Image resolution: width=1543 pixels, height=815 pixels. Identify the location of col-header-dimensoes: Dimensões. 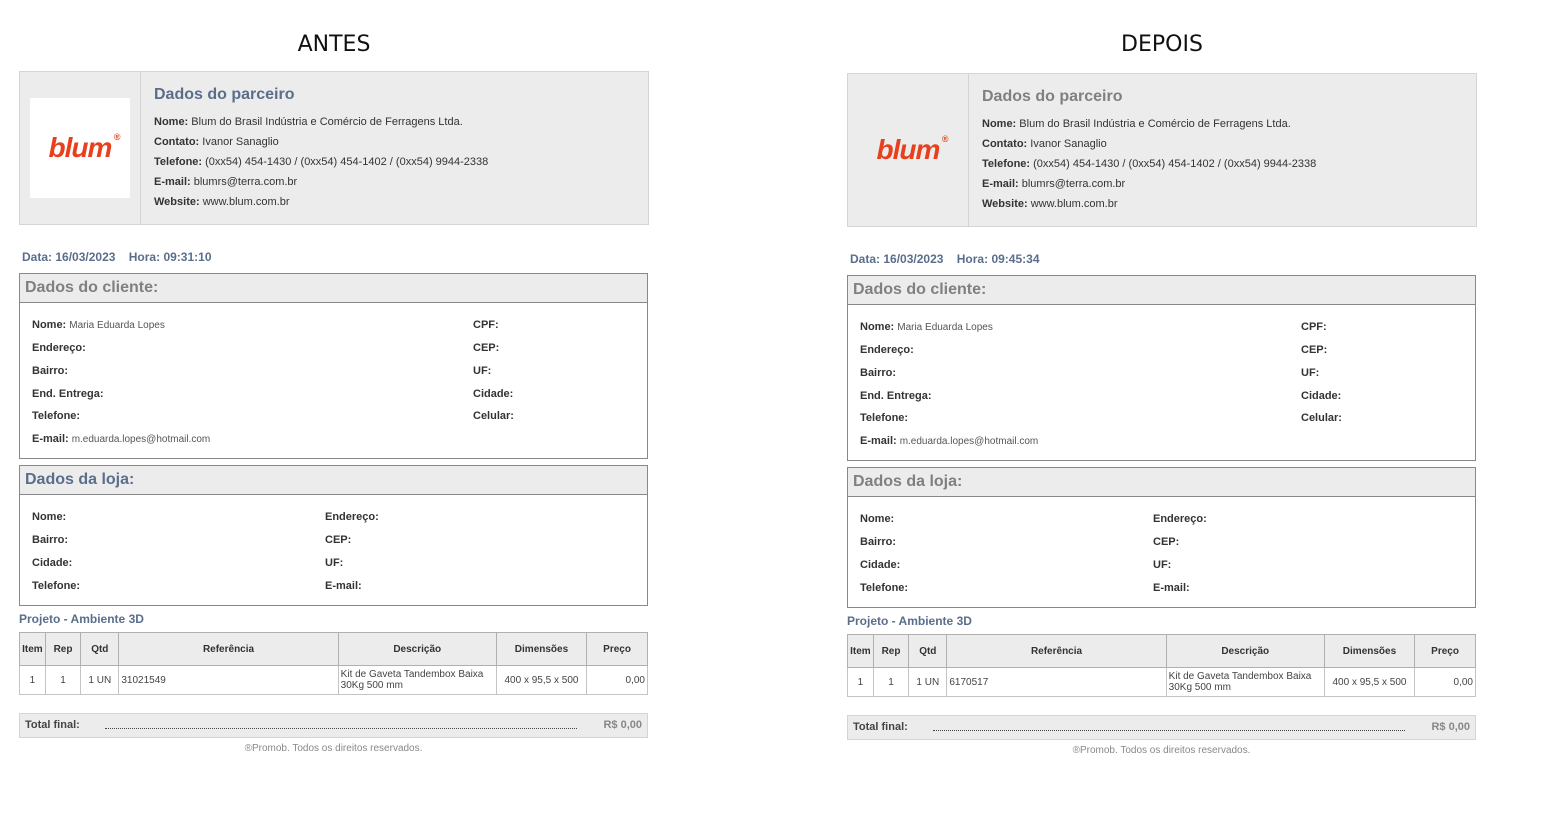
(541, 649).